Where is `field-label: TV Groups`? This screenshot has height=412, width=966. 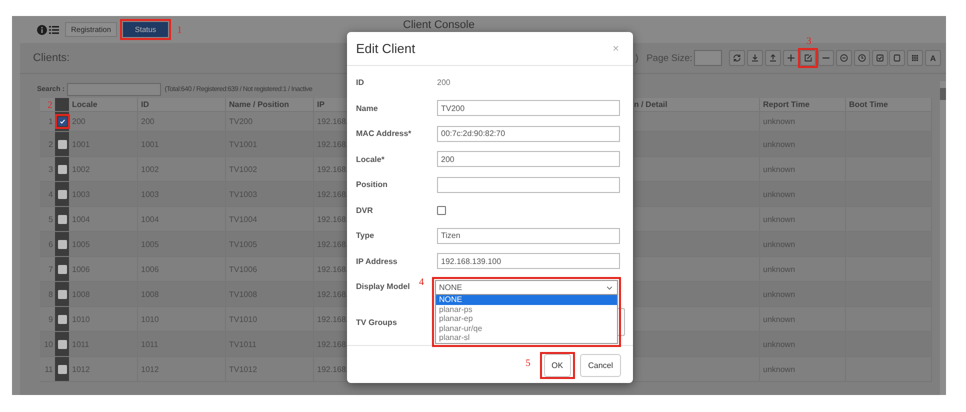 field-label: TV Groups is located at coordinates (377, 322).